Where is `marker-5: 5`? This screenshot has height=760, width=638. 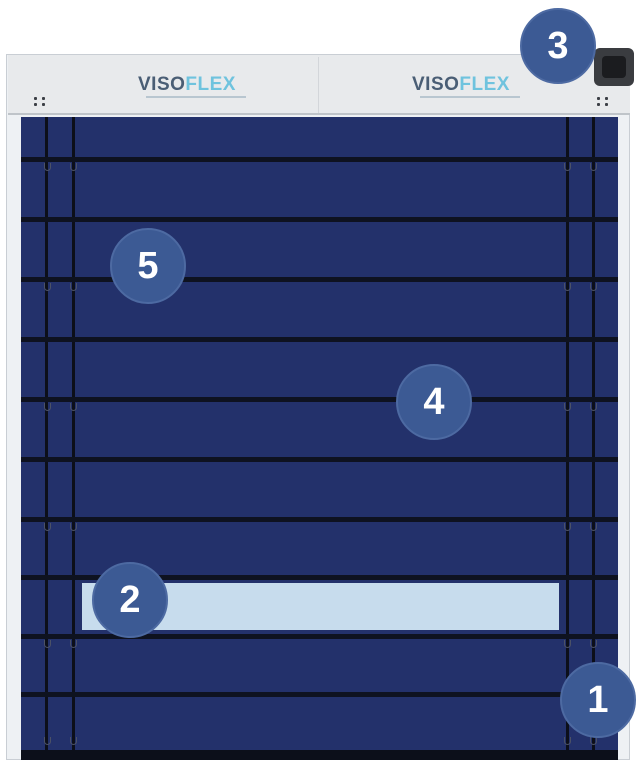
marker-5: 5 is located at coordinates (148, 266).